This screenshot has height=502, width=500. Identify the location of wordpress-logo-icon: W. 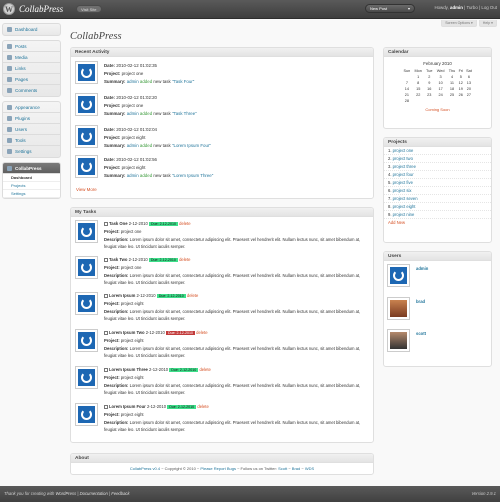
(9, 9).